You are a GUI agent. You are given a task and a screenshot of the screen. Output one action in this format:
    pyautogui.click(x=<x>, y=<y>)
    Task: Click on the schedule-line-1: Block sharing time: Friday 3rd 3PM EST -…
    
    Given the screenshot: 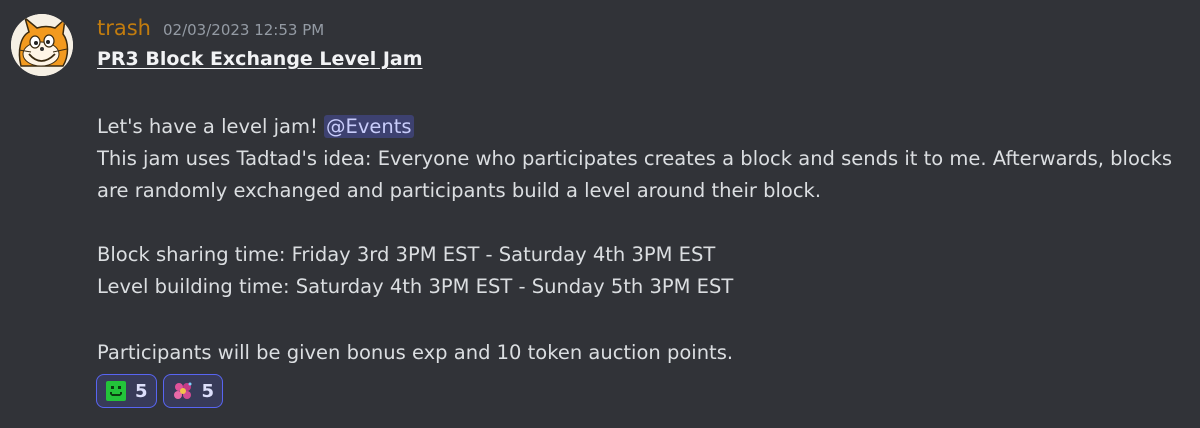 What is the action you would take?
    pyautogui.click(x=406, y=254)
    